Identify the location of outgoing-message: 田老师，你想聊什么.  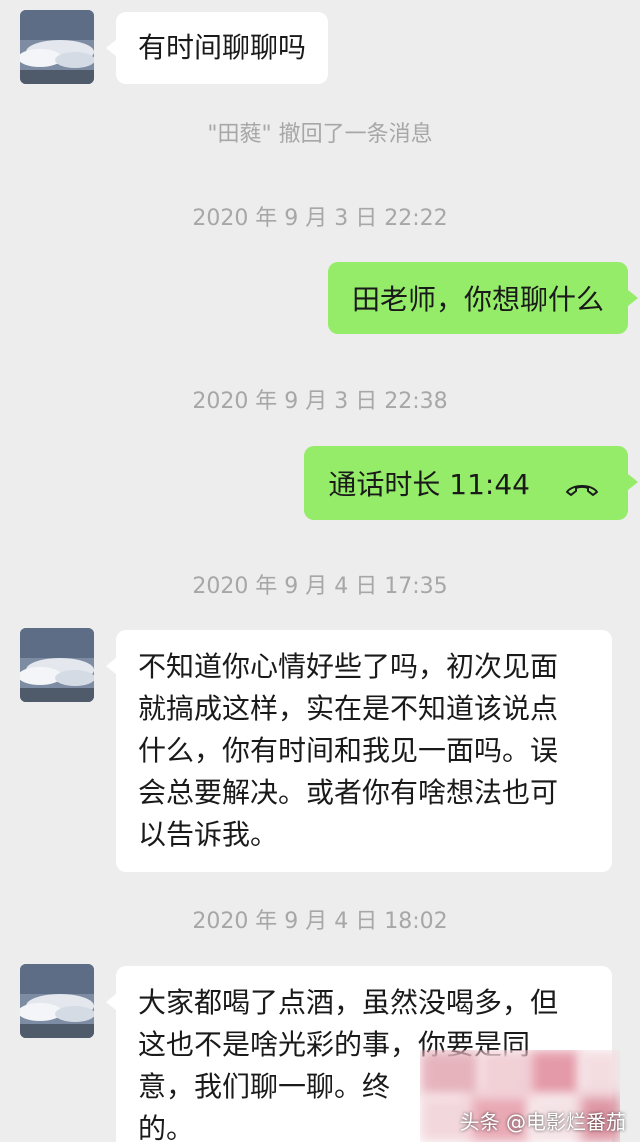
(483, 298).